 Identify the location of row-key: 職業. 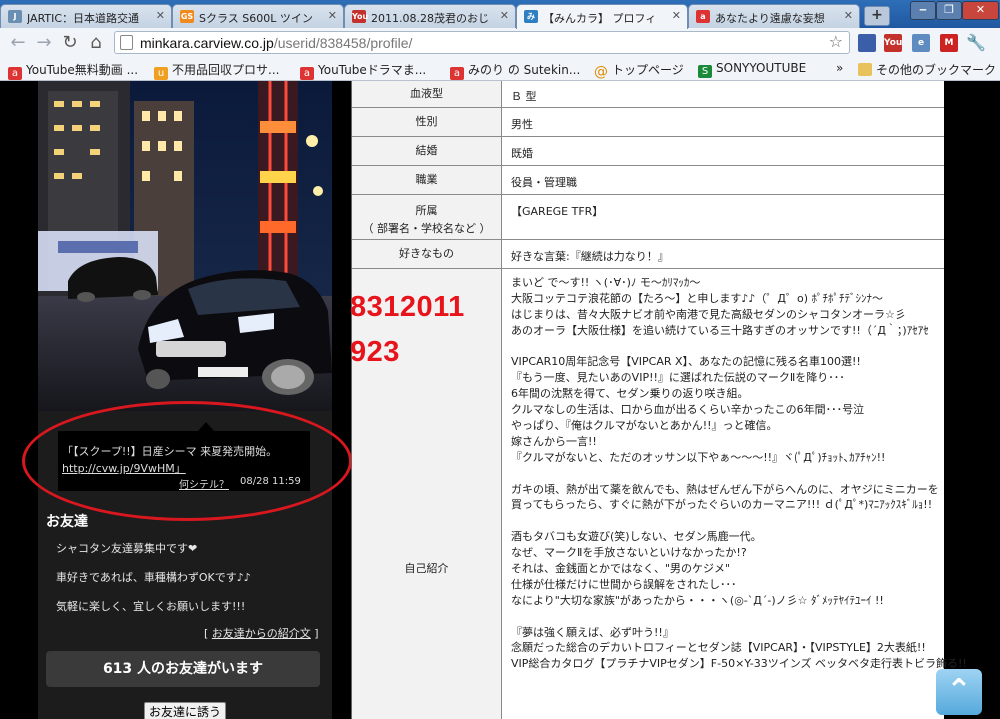
(427, 180).